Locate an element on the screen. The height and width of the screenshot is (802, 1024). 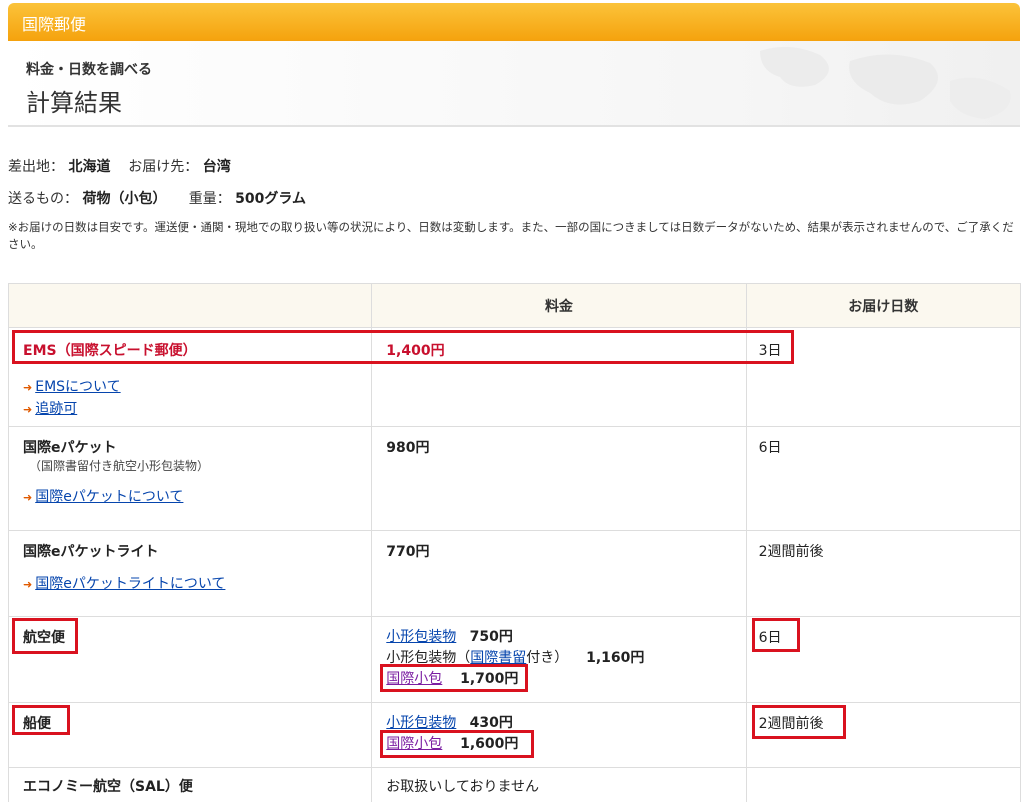
epacket-lite-about-link: 国際eパケットライトについて is located at coordinates (130, 584).